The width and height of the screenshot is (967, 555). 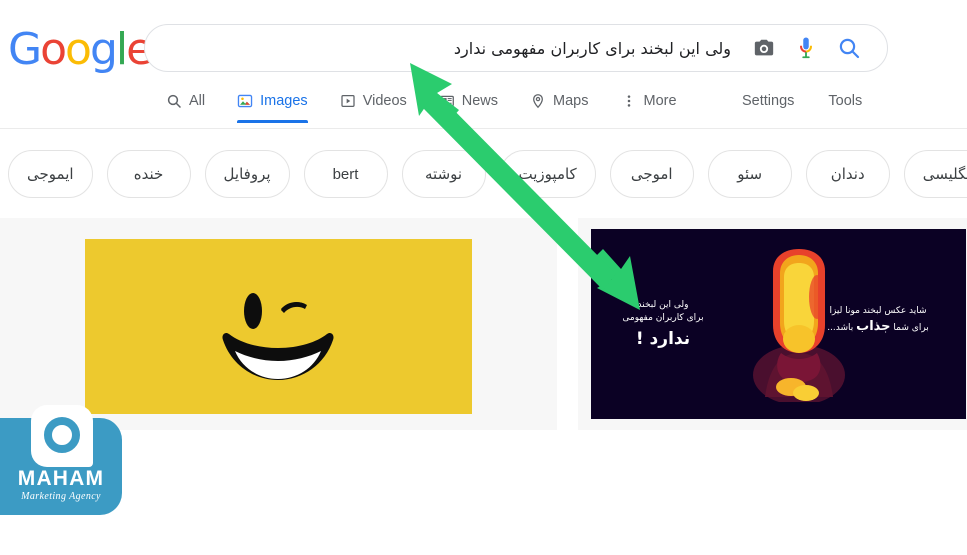 What do you see at coordinates (284, 101) in the screenshot?
I see `tab-images-label: Images` at bounding box center [284, 101].